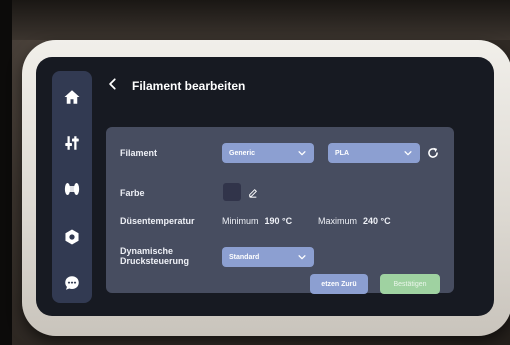 The height and width of the screenshot is (345, 510). I want to click on filament-type-value: PLA, so click(342, 153).